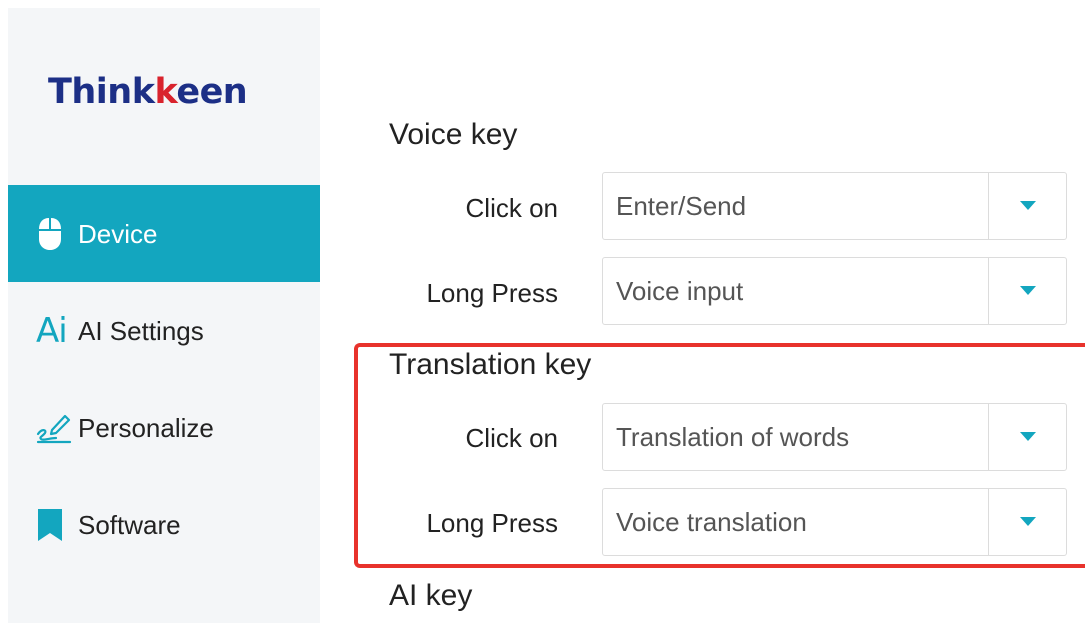 This screenshot has width=1089, height=623. I want to click on logo-prefix: Think, so click(101, 92).